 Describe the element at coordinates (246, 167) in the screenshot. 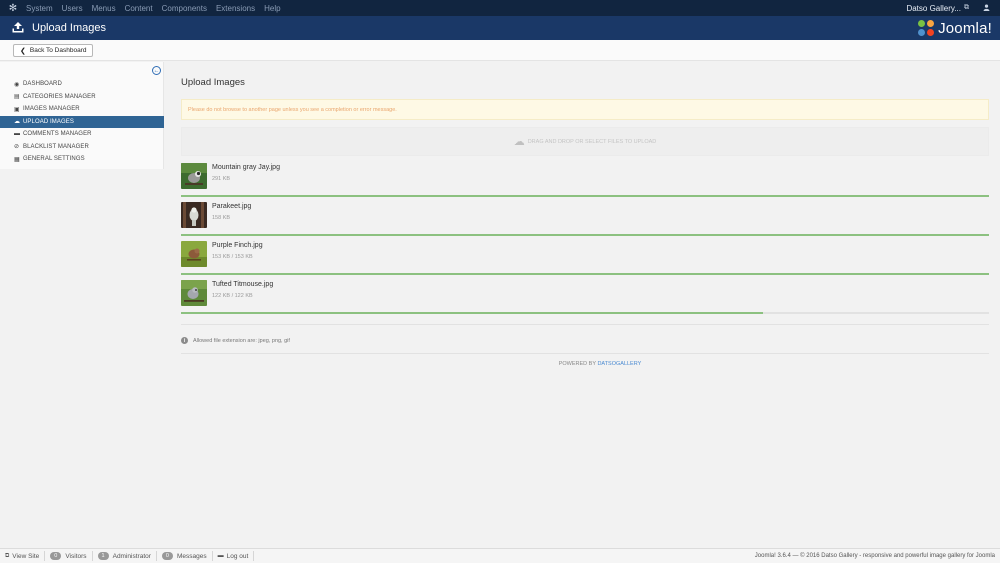

I see `file-name: Mountain gray Jay.jpg` at that location.